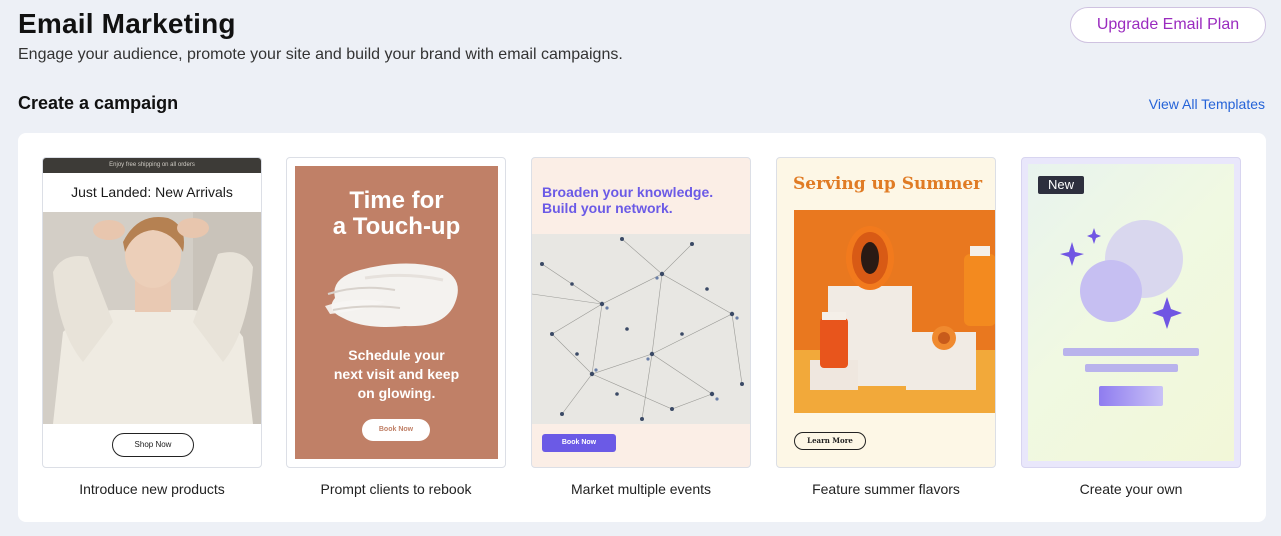 This screenshot has width=1281, height=536. I want to click on template-background: New, so click(1131, 312).